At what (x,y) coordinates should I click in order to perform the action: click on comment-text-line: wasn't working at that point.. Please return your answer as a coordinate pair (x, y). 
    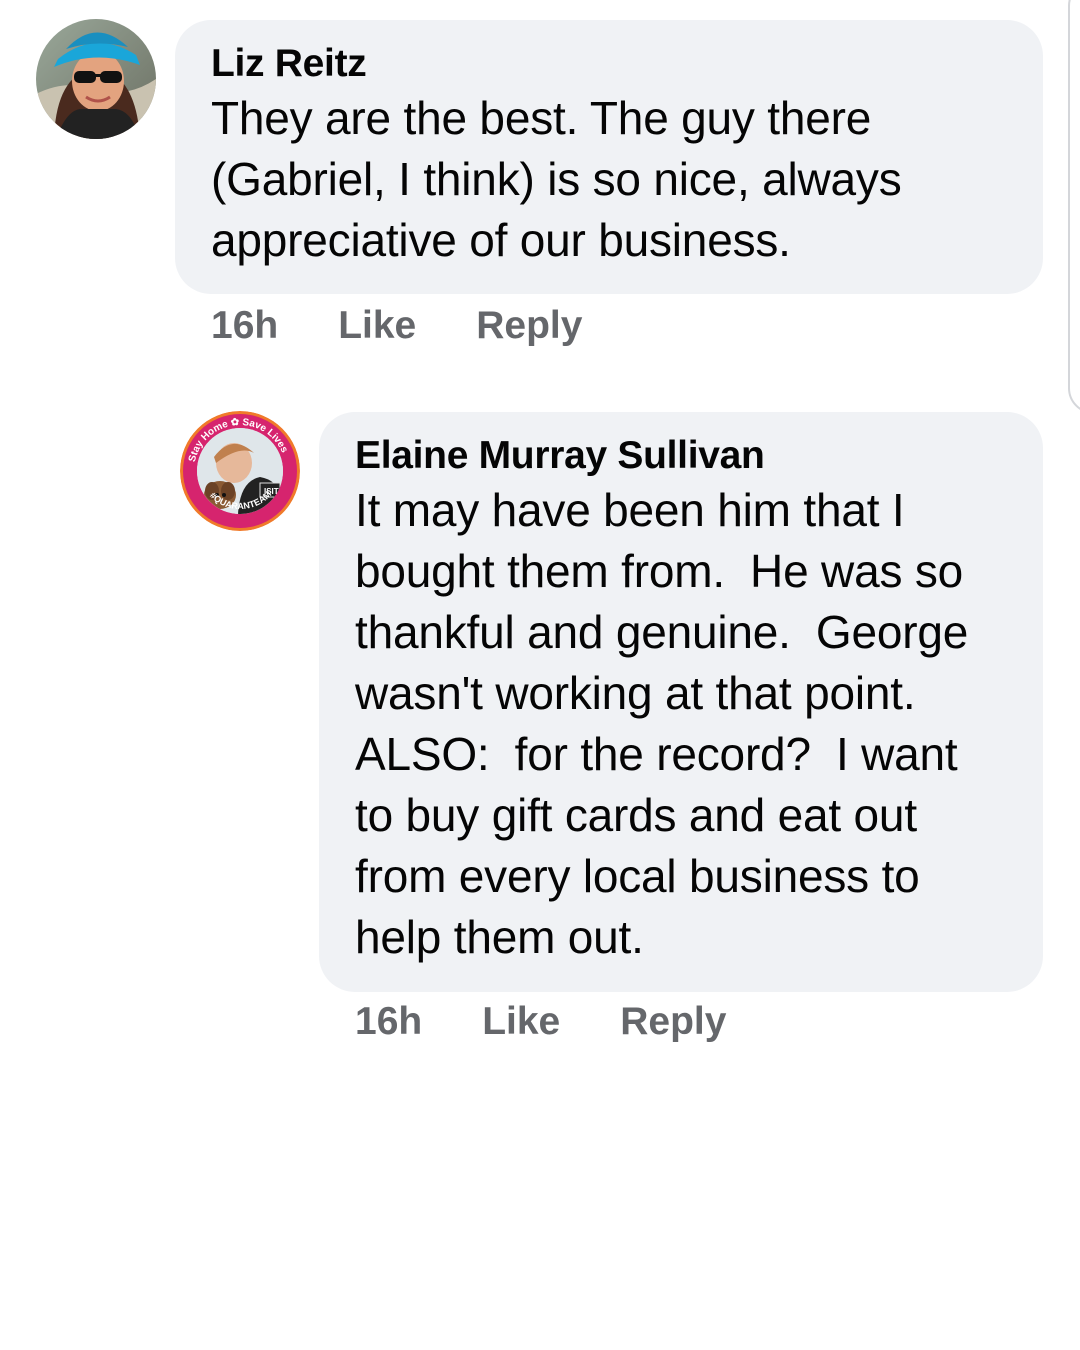
    Looking at the image, I should click on (635, 693).